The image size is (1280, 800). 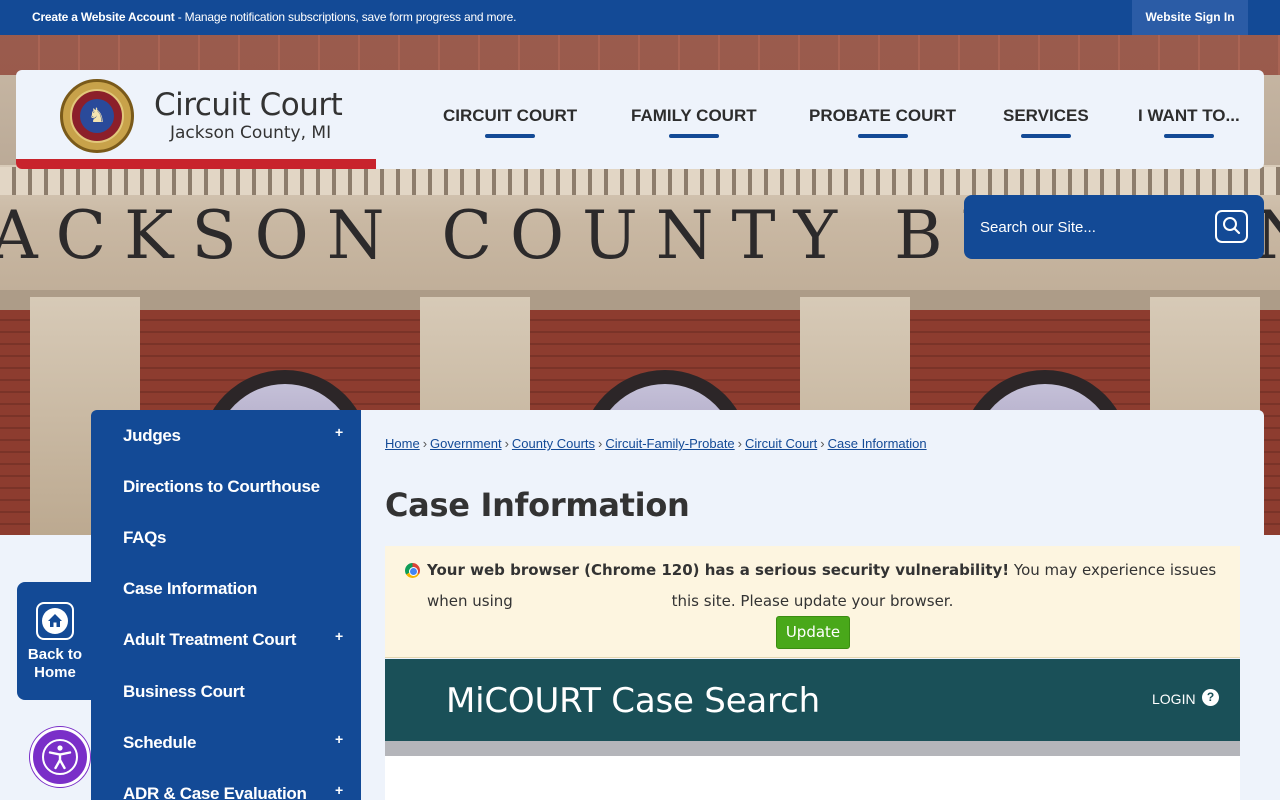 What do you see at coordinates (812, 748) in the screenshot?
I see `micourt-divider-bar` at bounding box center [812, 748].